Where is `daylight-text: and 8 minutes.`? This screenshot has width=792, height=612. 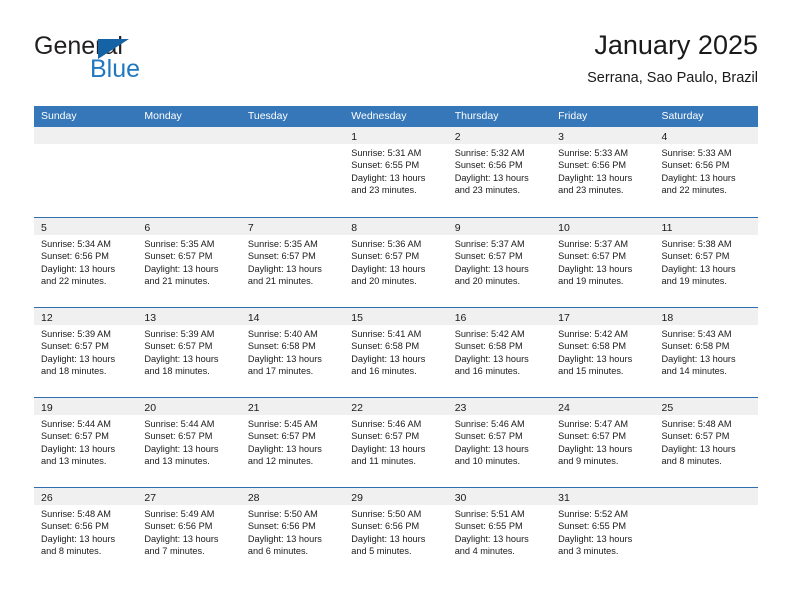 daylight-text: and 8 minutes. is located at coordinates (691, 461).